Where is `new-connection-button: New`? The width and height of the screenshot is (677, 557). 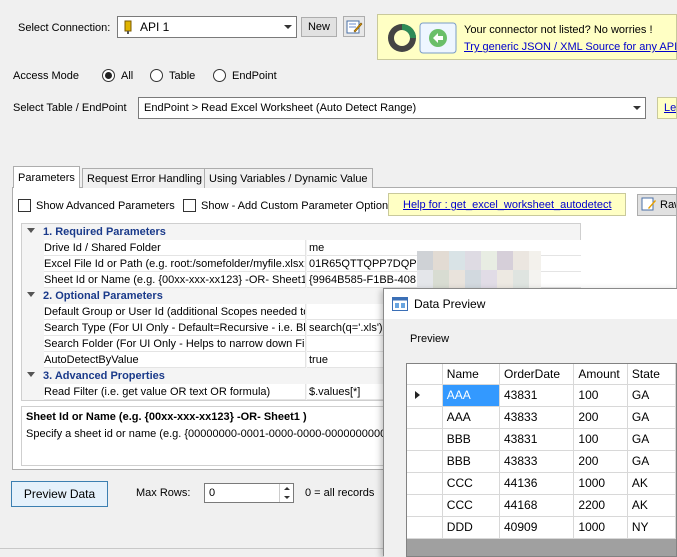 new-connection-button: New is located at coordinates (319, 27).